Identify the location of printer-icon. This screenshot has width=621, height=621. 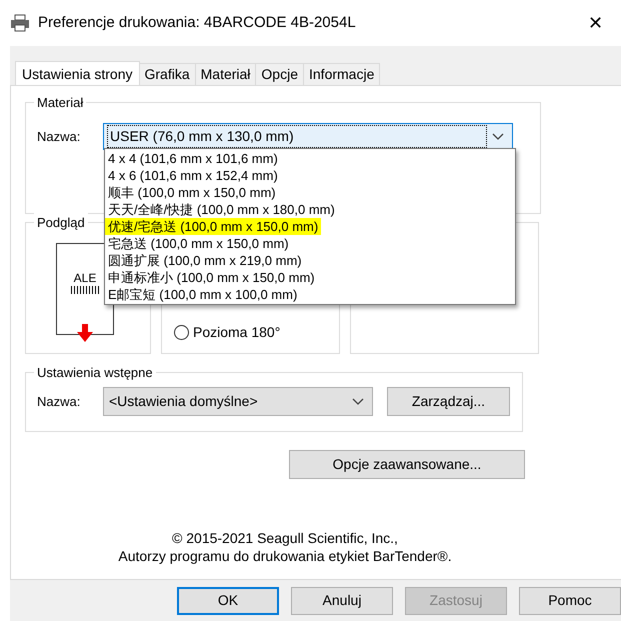
(20, 23).